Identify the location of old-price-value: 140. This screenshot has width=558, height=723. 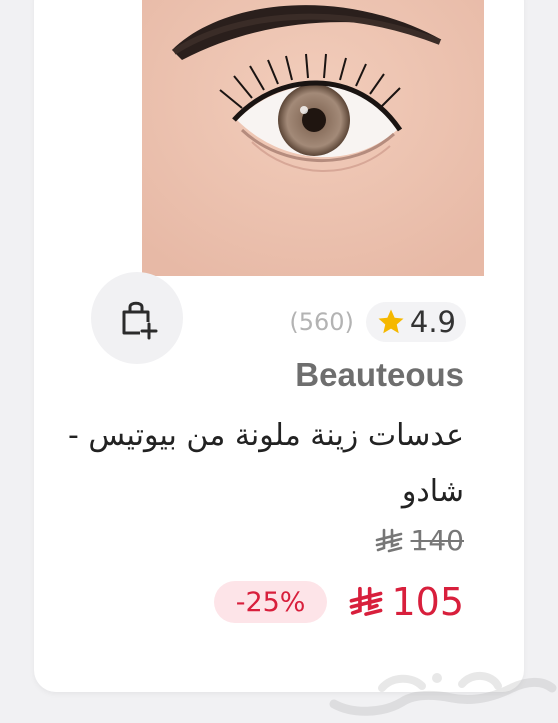
(437, 540).